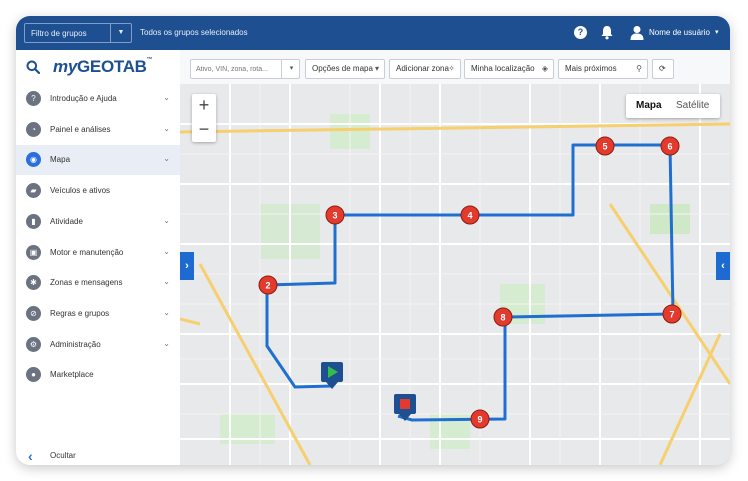  I want to click on svg-text: 5, so click(604, 147).